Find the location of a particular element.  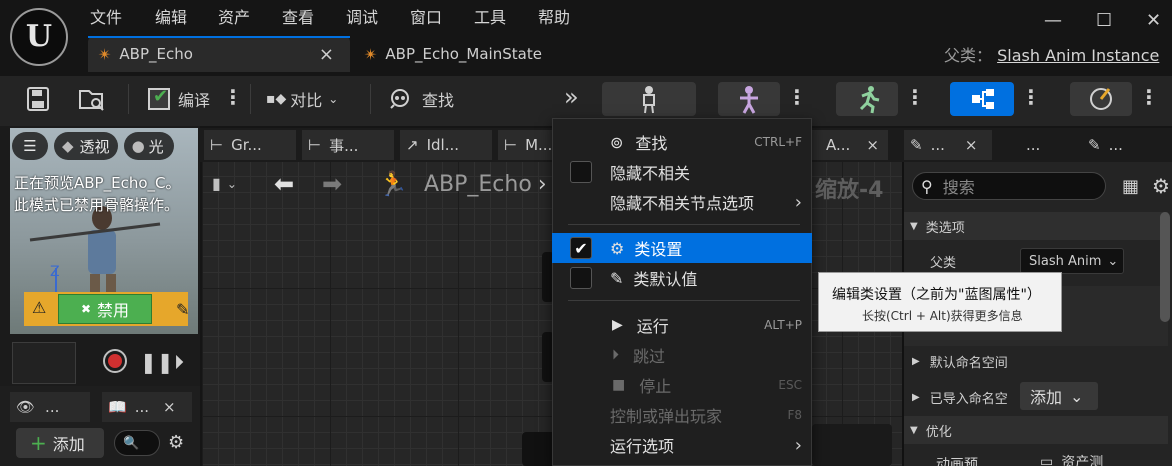

mesh-options-button: ⋮ is located at coordinates (797, 99).